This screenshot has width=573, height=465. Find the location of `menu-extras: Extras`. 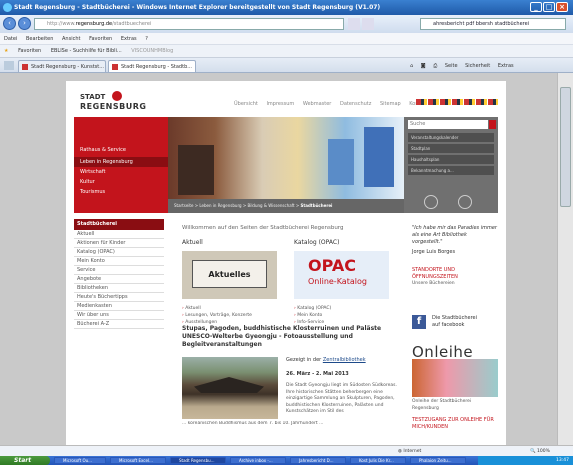

menu-extras: Extras is located at coordinates (129, 39).